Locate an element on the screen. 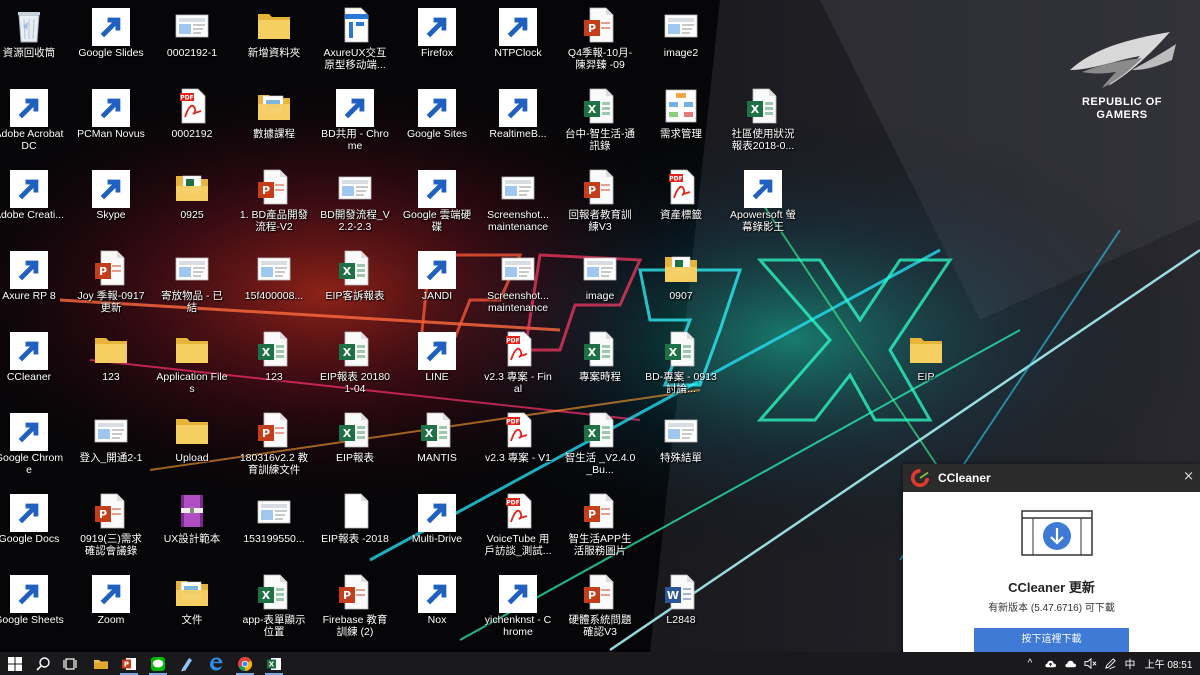 This screenshot has width=1200, height=675. desktop-icon: 需求管理 is located at coordinates (681, 124).